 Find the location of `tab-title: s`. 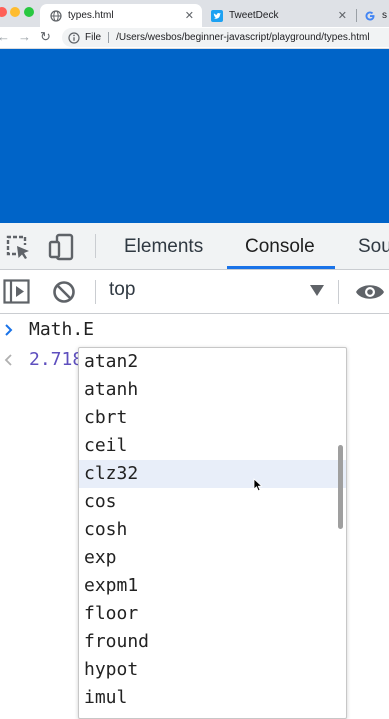

tab-title: s is located at coordinates (384, 15).